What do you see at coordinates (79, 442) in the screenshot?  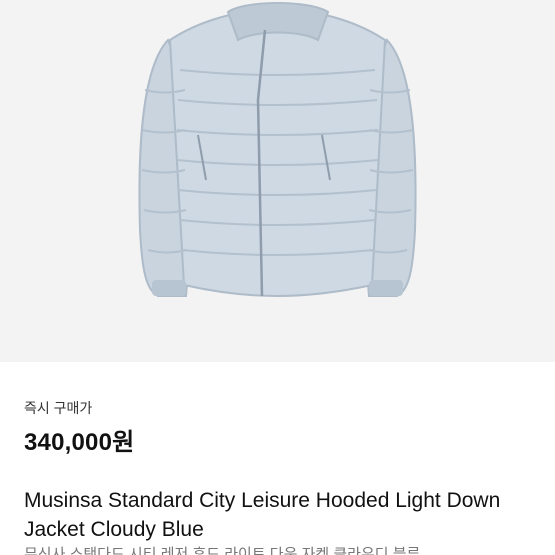 I see `price-value: 340,000원` at bounding box center [79, 442].